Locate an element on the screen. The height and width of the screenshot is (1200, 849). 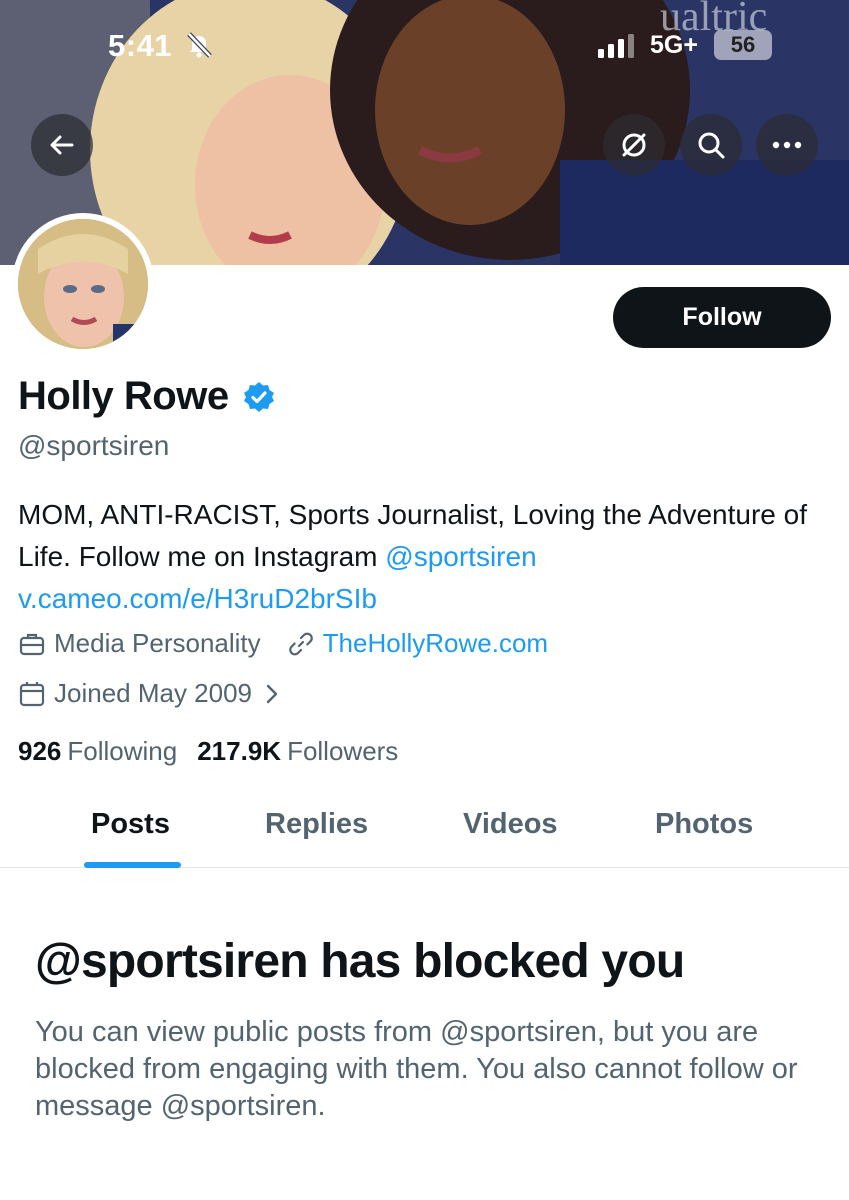
more-icon is located at coordinates (787, 145).